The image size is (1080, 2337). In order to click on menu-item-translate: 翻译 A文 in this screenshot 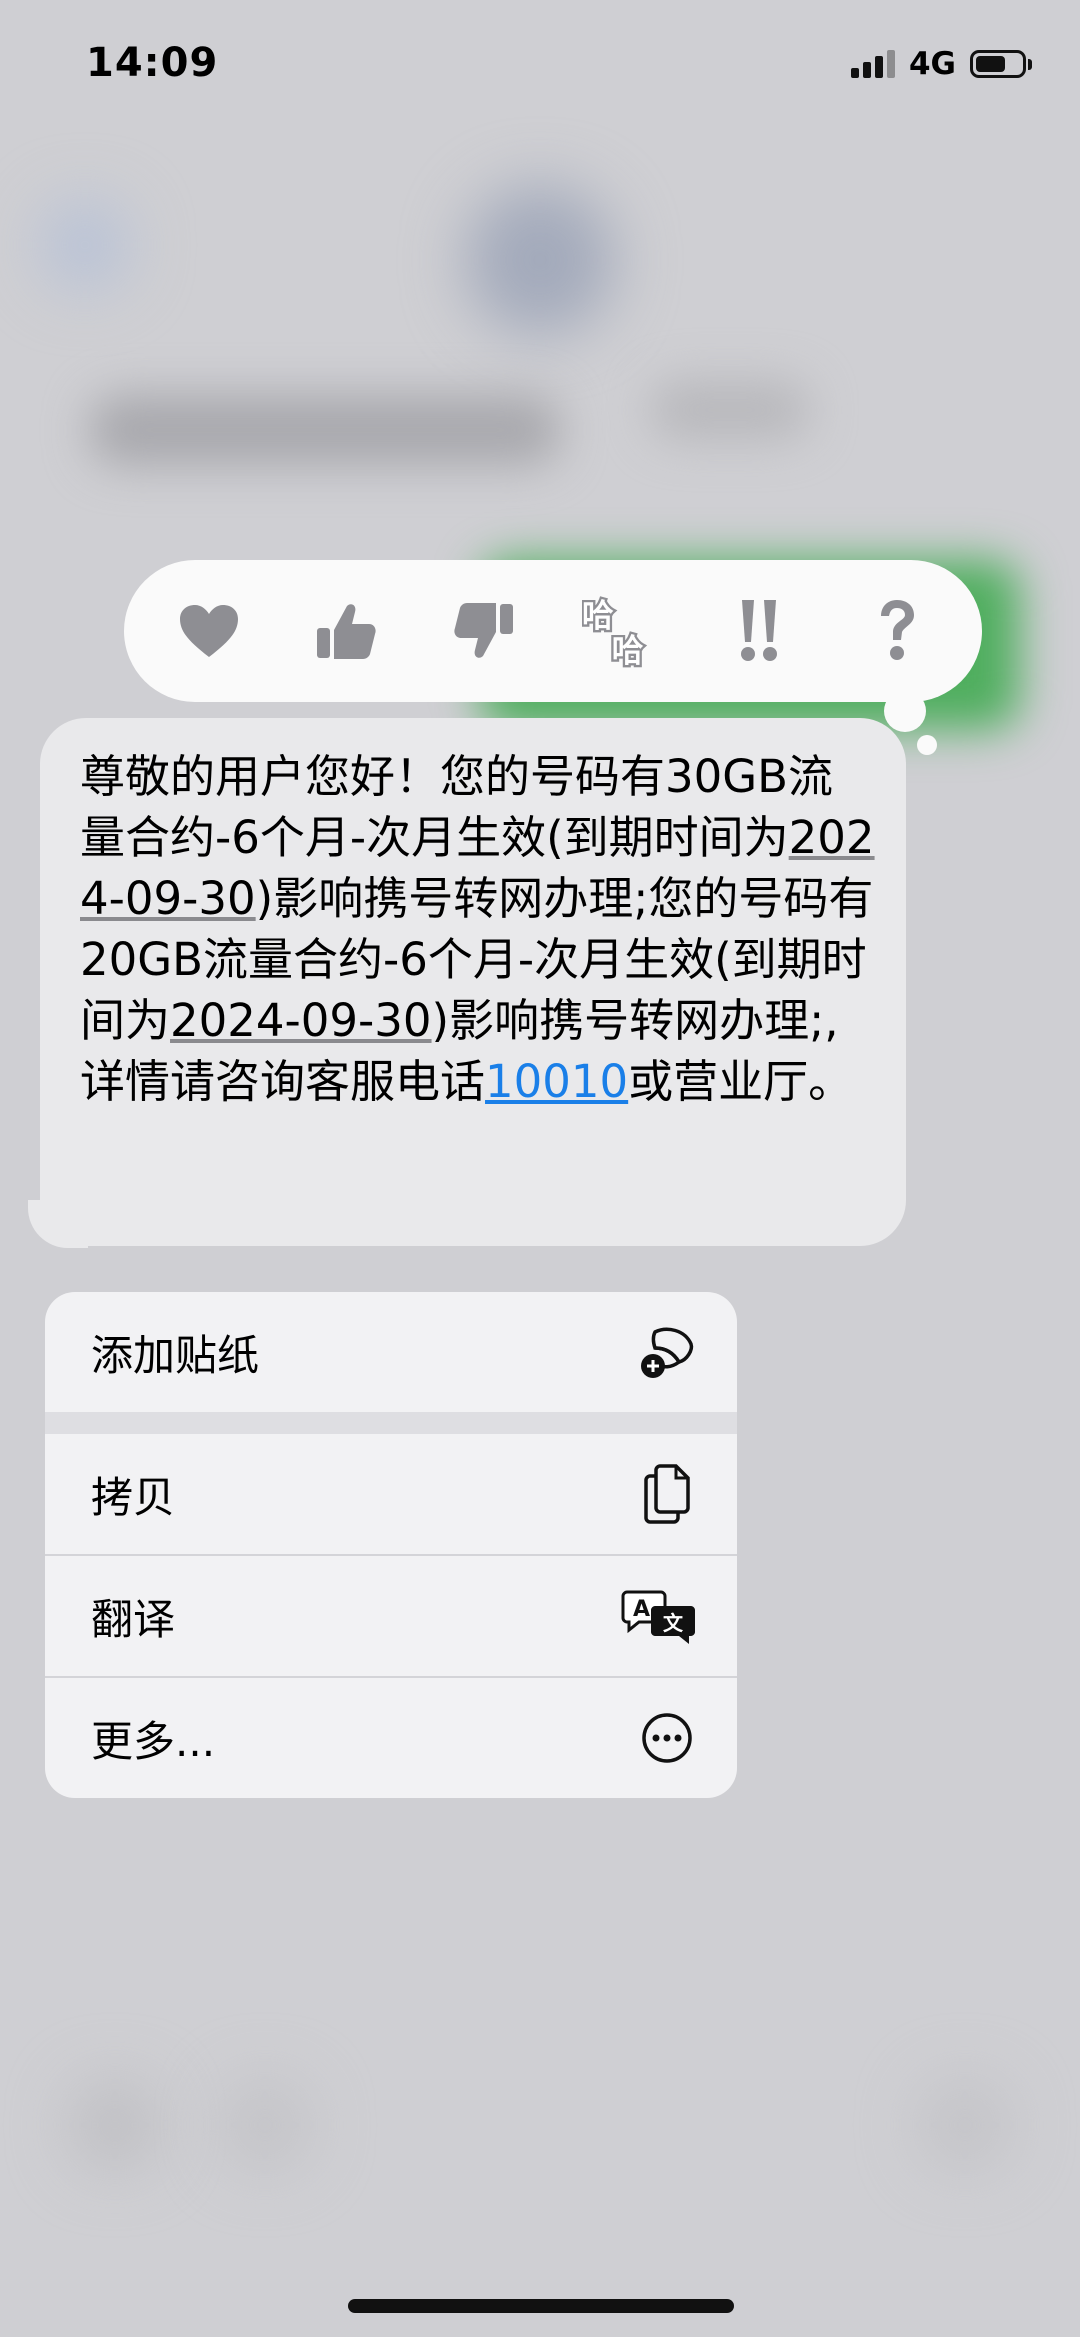, I will do `click(391, 1616)`.